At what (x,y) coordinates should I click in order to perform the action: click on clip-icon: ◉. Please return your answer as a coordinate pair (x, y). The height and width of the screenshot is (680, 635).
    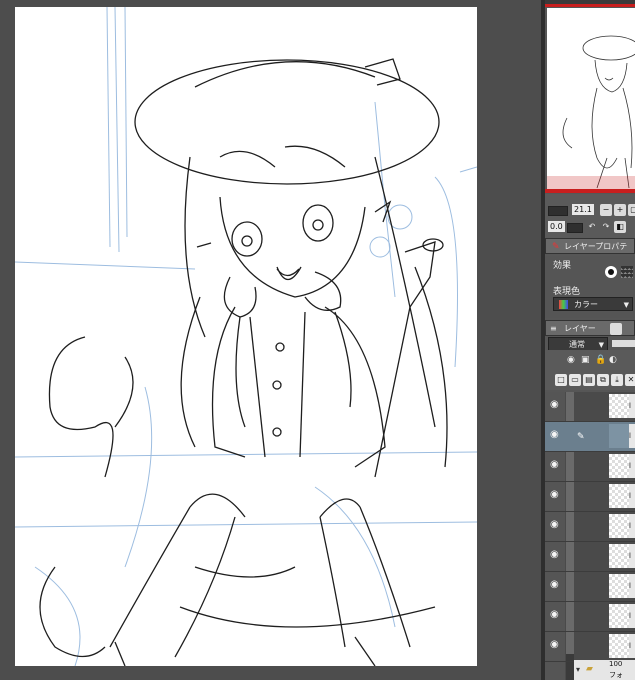
    Looking at the image, I should click on (571, 360).